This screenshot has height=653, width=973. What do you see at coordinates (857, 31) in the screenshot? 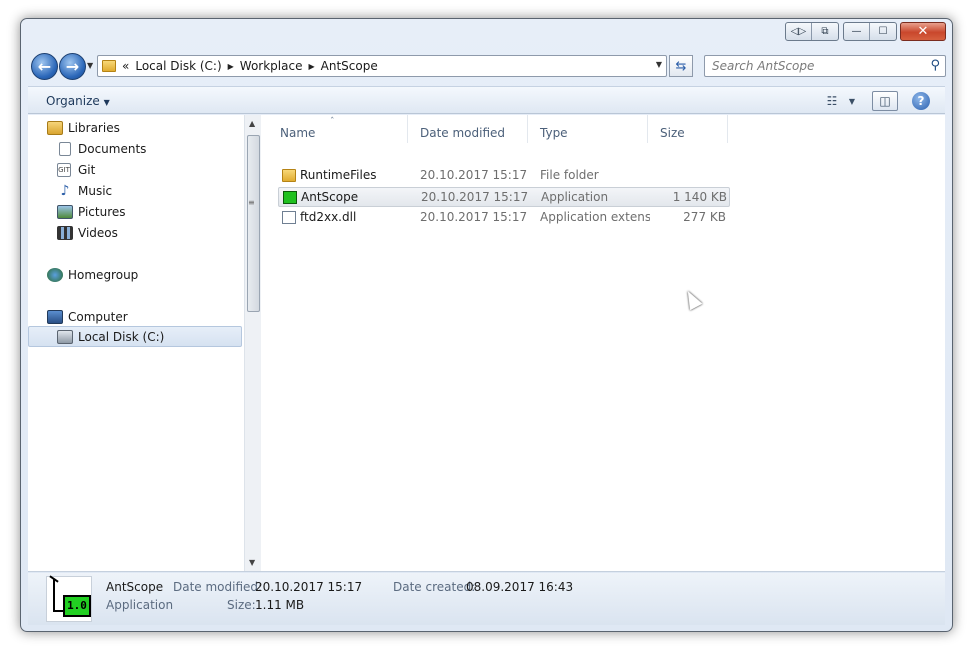
I see `minimize-button: —` at bounding box center [857, 31].